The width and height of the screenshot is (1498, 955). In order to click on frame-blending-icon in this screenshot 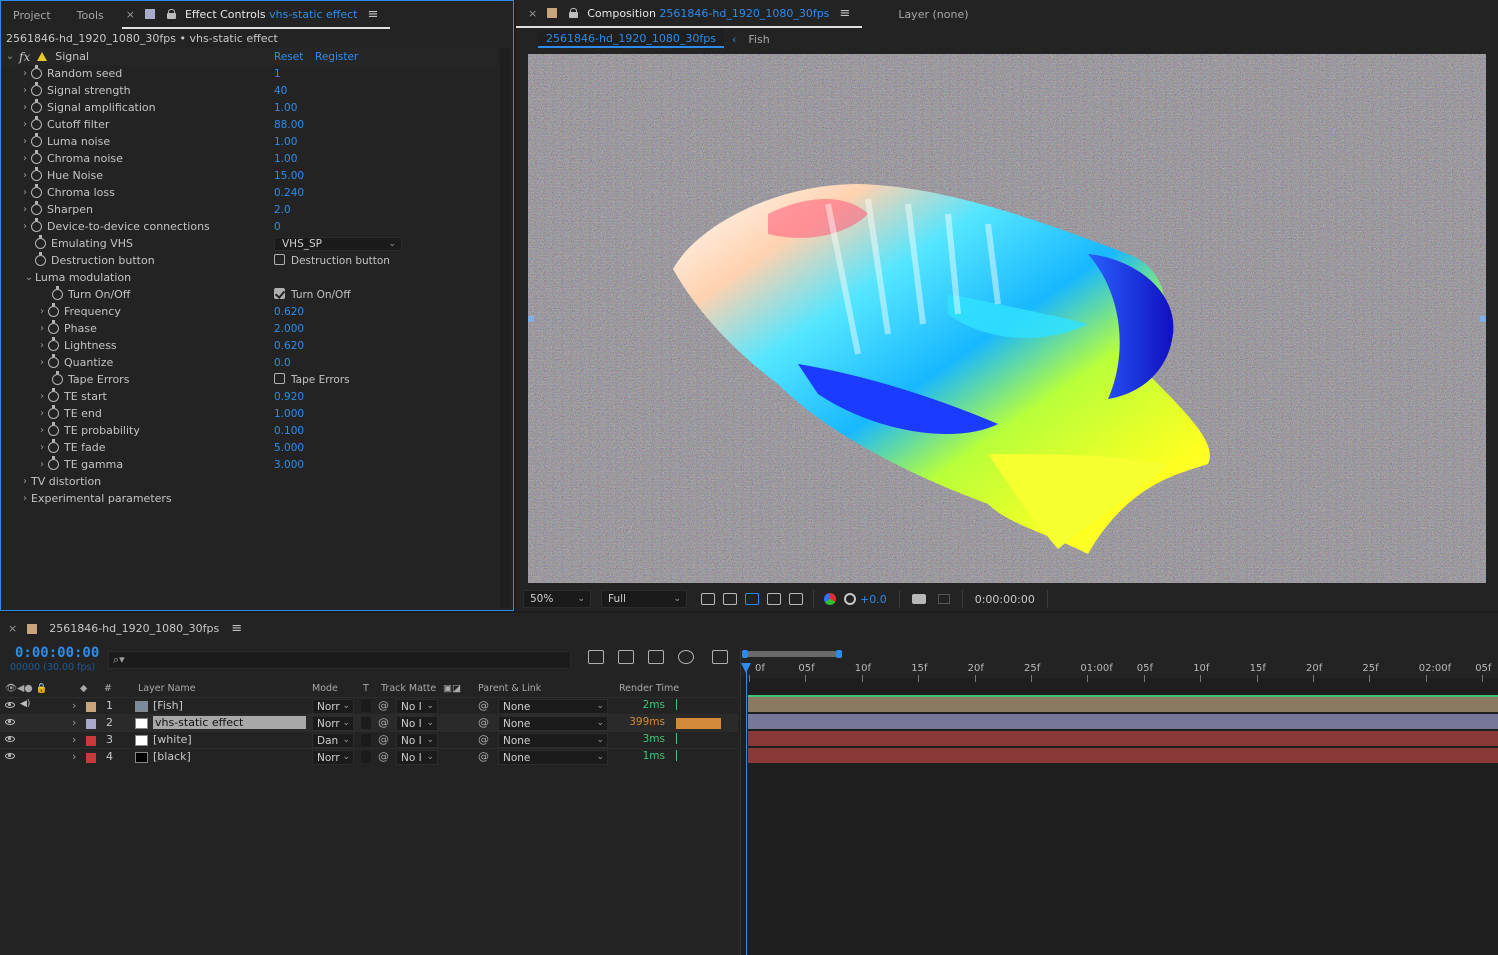, I will do `click(686, 657)`.